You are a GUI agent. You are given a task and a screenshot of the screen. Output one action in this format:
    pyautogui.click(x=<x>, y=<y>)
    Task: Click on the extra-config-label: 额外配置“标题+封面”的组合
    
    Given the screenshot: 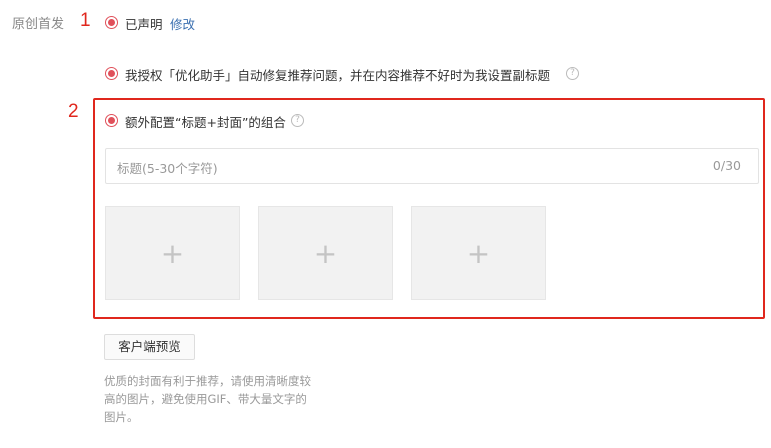 What is the action you would take?
    pyautogui.click(x=205, y=122)
    